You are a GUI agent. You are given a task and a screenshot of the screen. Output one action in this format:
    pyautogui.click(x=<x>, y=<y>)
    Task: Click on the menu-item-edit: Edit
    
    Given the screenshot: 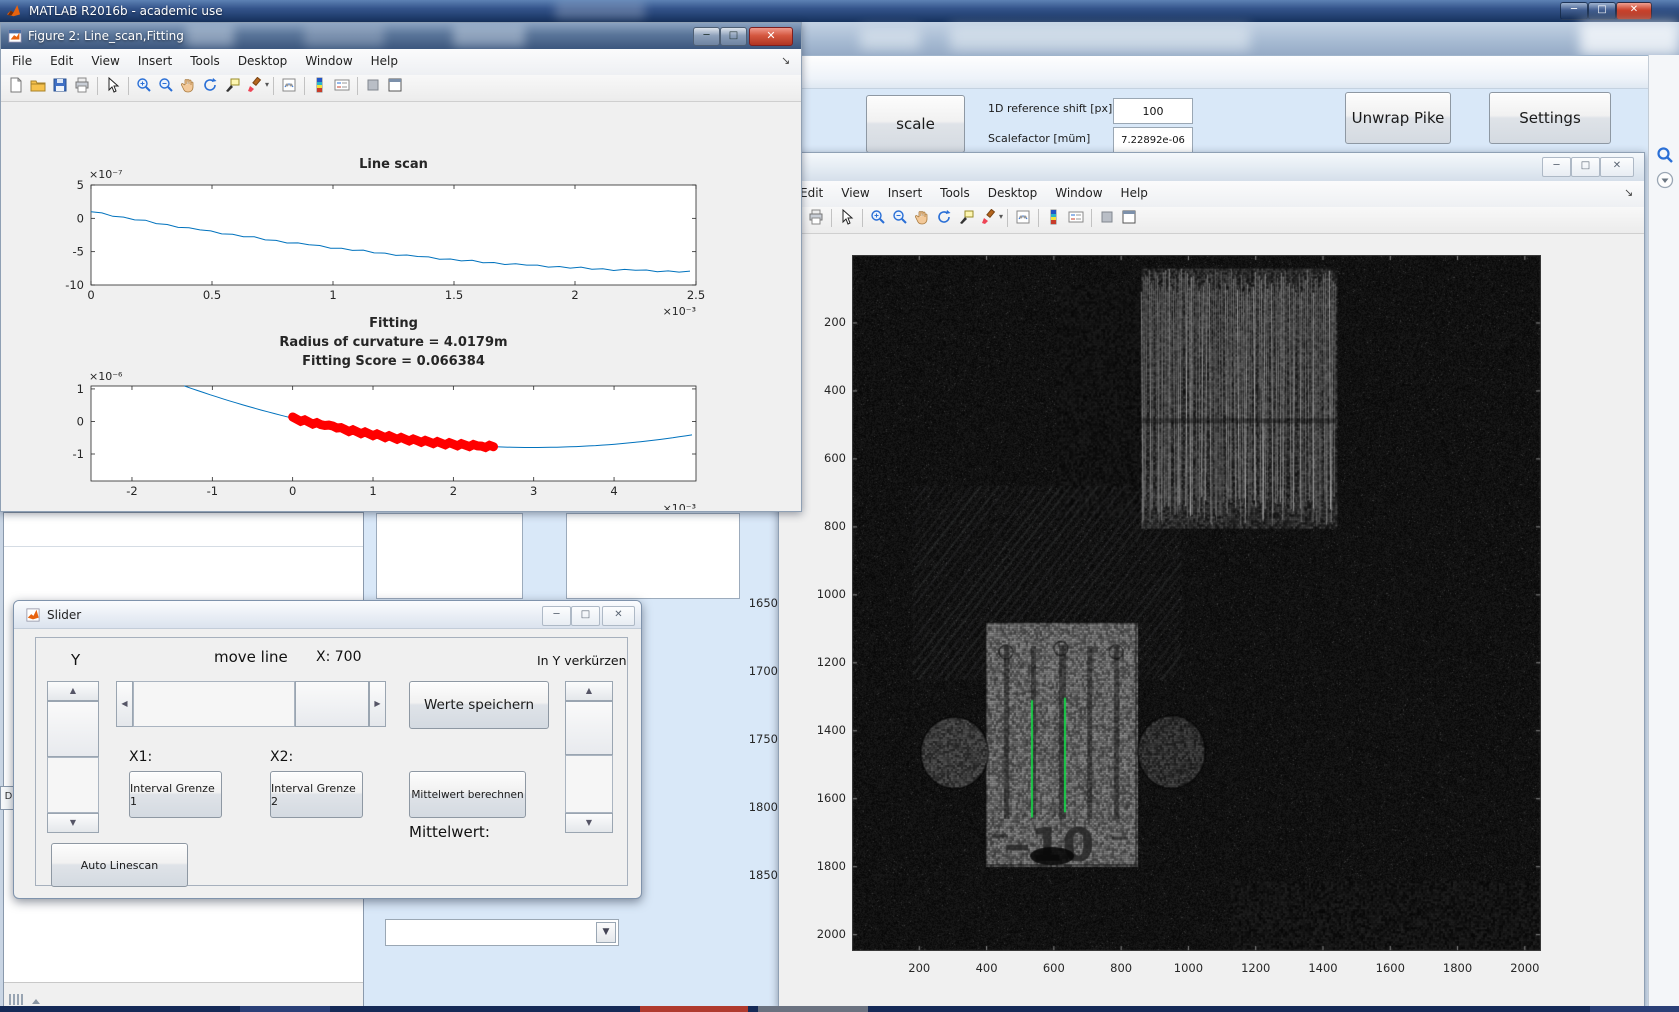 What is the action you would take?
    pyautogui.click(x=61, y=60)
    